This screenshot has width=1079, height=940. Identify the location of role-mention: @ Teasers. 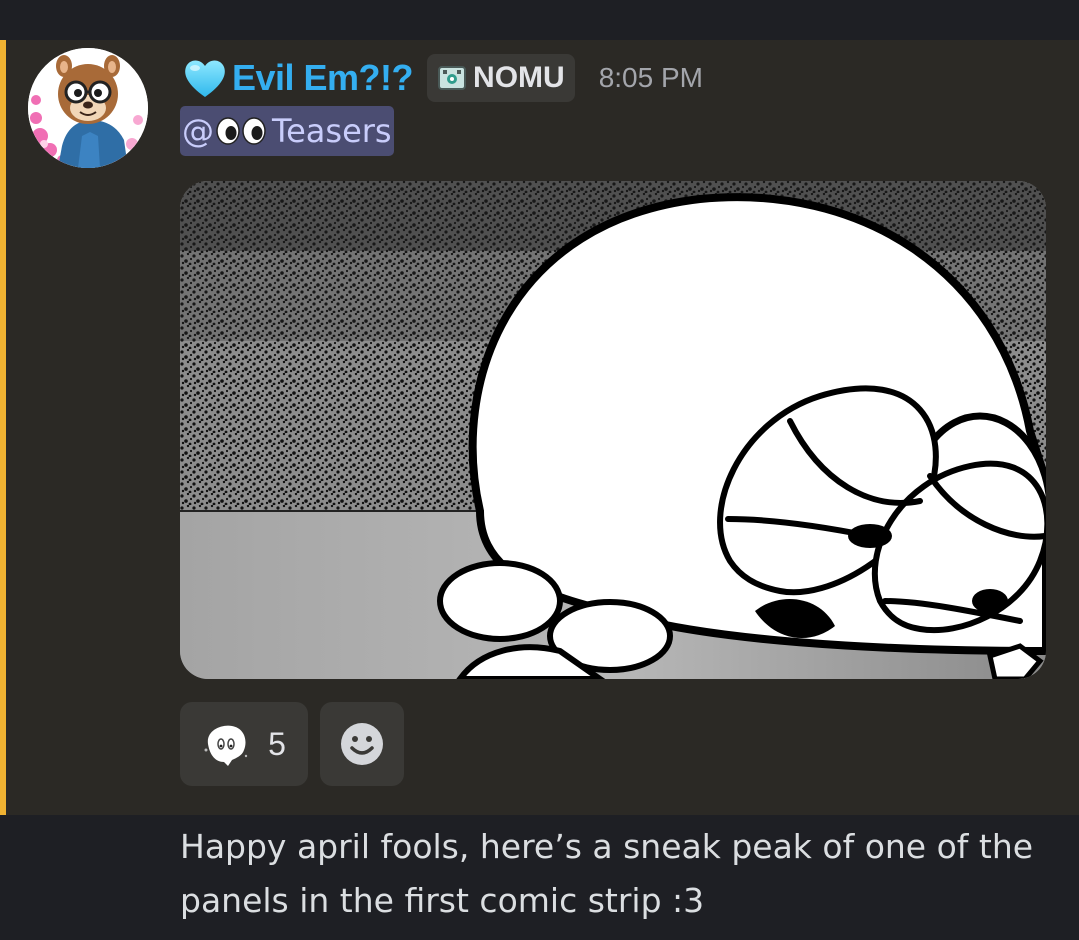
(287, 131).